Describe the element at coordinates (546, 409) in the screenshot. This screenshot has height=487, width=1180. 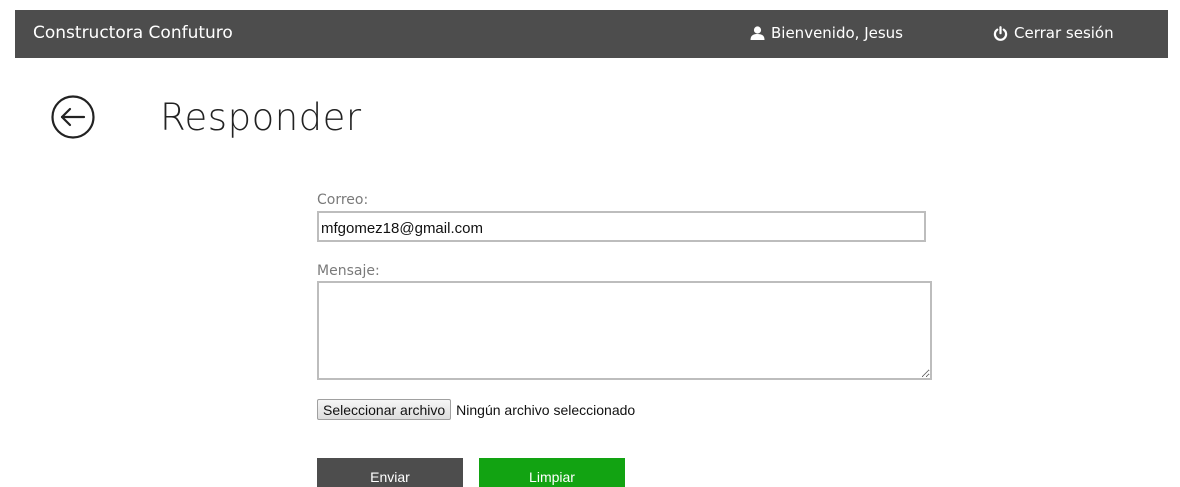
I see `file-status-text: Ningún archivo seleccionado` at that location.